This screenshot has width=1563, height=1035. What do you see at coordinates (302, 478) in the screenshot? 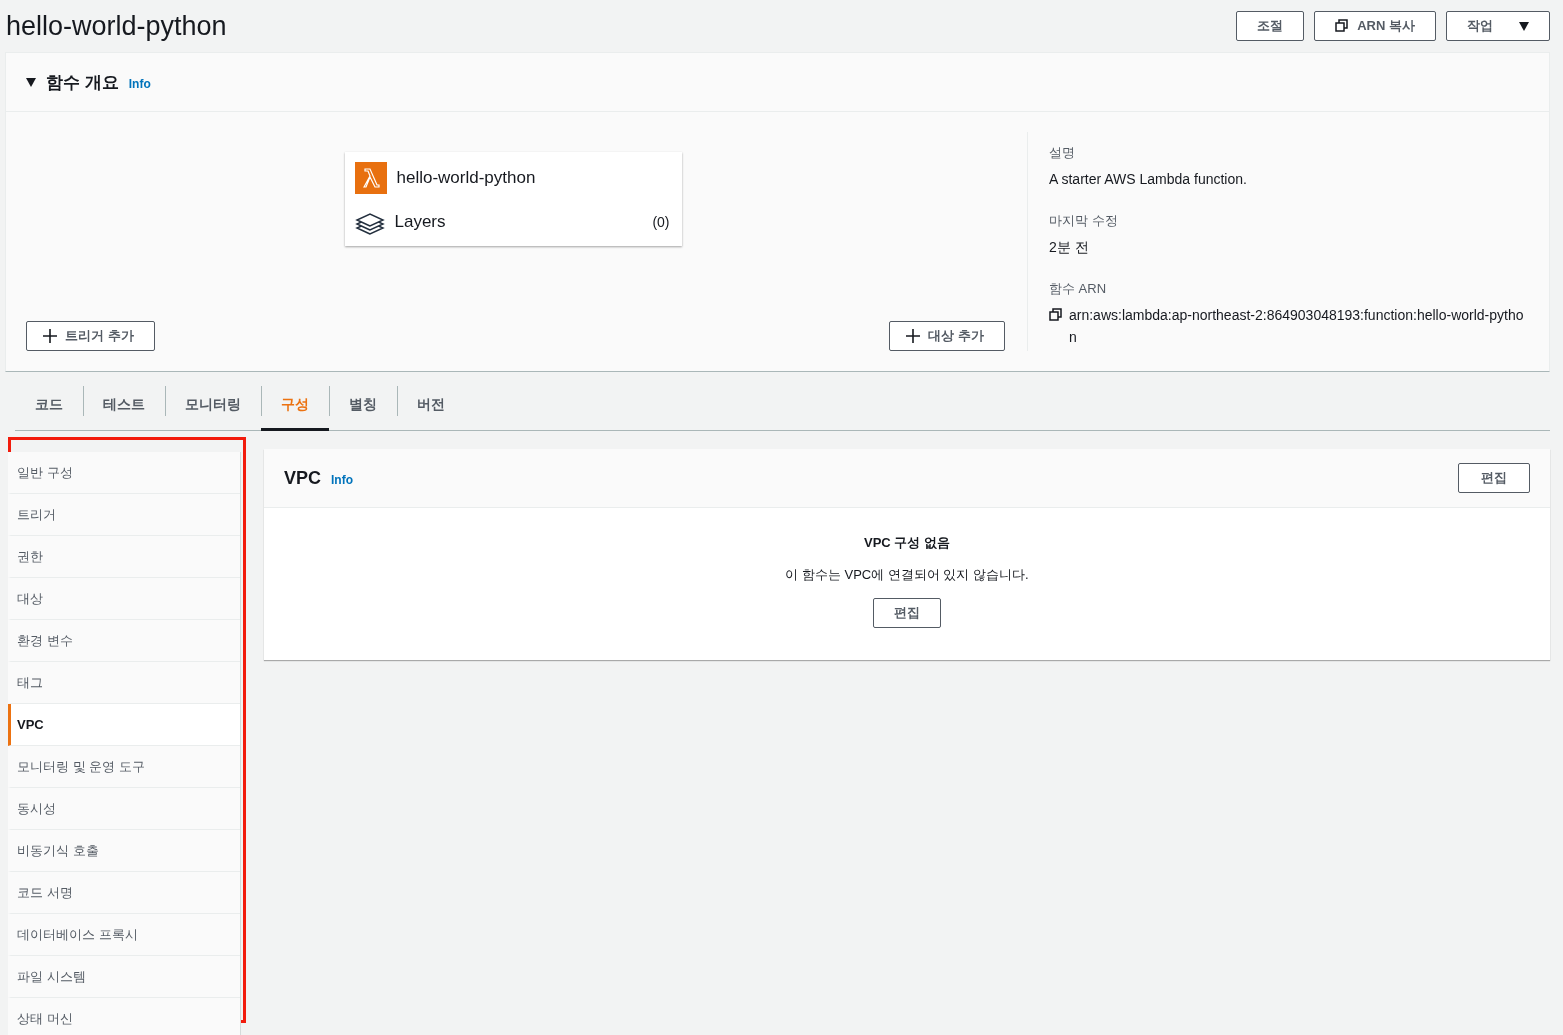
I see `panel-title: VPC` at bounding box center [302, 478].